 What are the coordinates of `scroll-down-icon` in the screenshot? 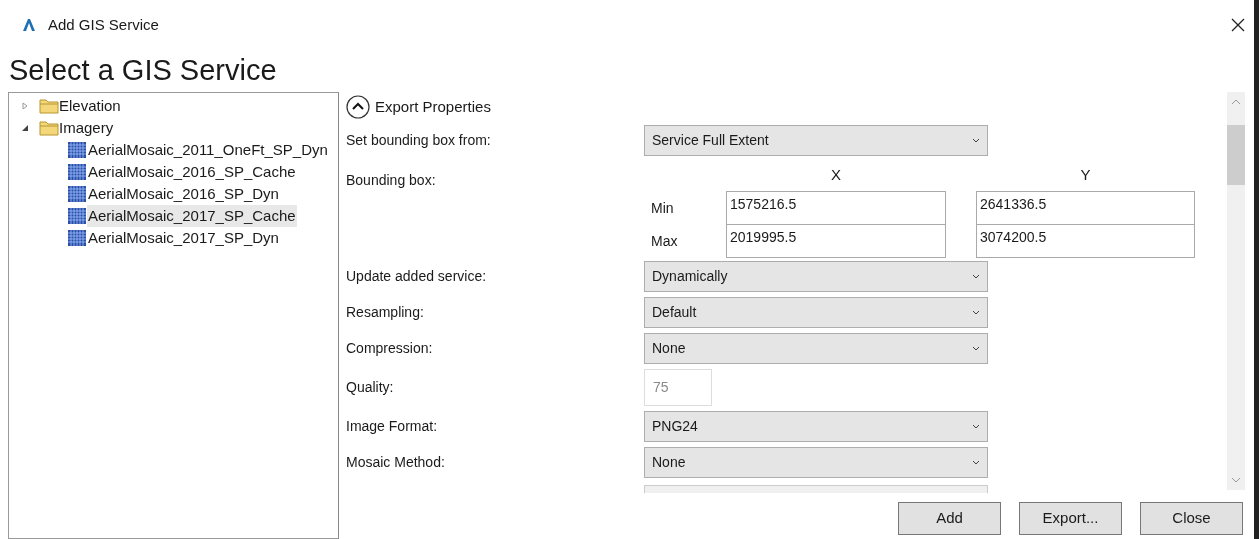 It's located at (1236, 480).